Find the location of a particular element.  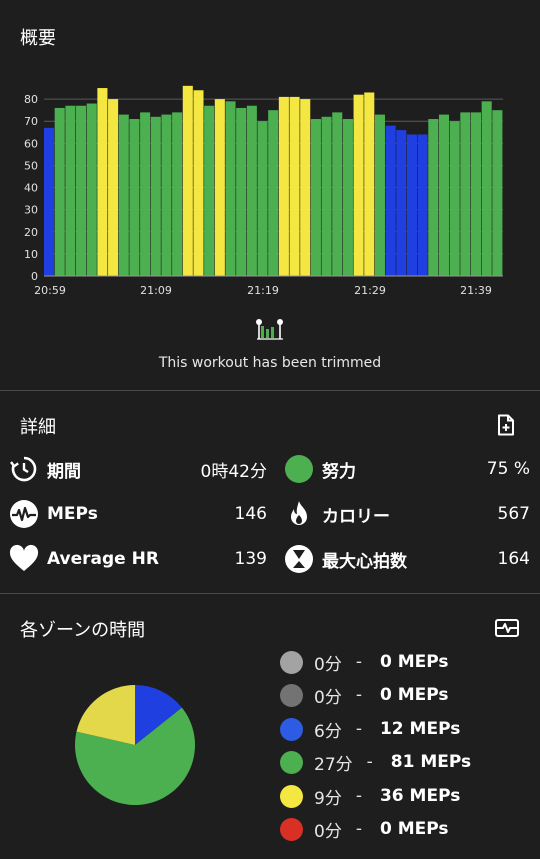

x-tick-label: 21:09 is located at coordinates (156, 290).